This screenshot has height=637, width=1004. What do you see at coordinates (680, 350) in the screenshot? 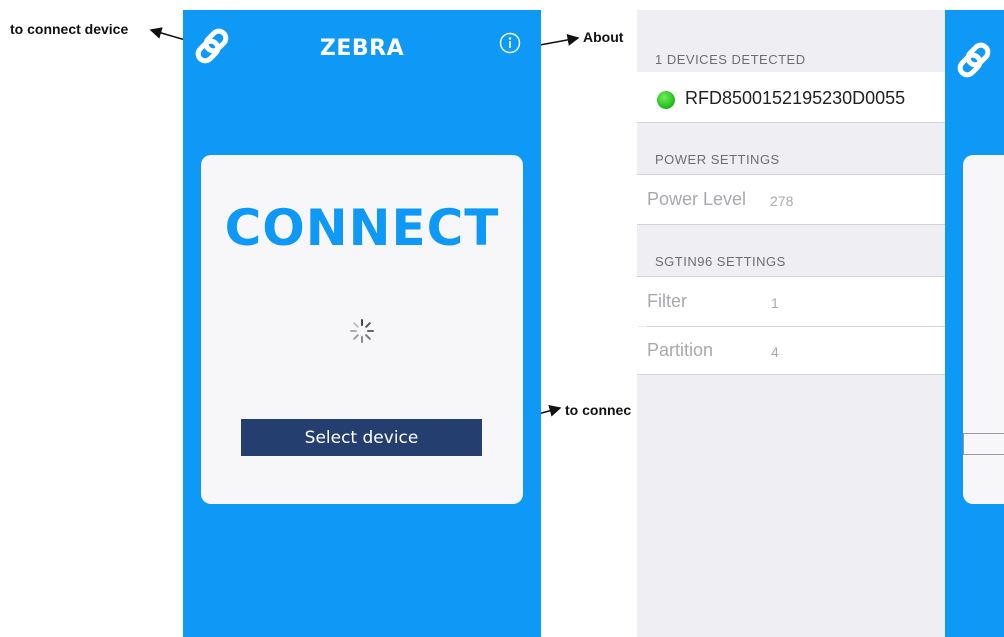
I see `partition-label: Partition` at bounding box center [680, 350].